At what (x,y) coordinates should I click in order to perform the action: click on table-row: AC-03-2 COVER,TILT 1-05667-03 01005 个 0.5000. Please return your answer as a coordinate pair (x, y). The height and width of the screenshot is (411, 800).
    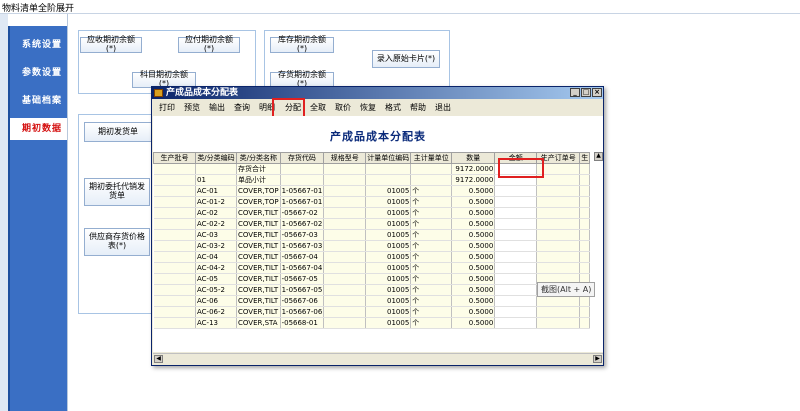
    Looking at the image, I should click on (372, 246).